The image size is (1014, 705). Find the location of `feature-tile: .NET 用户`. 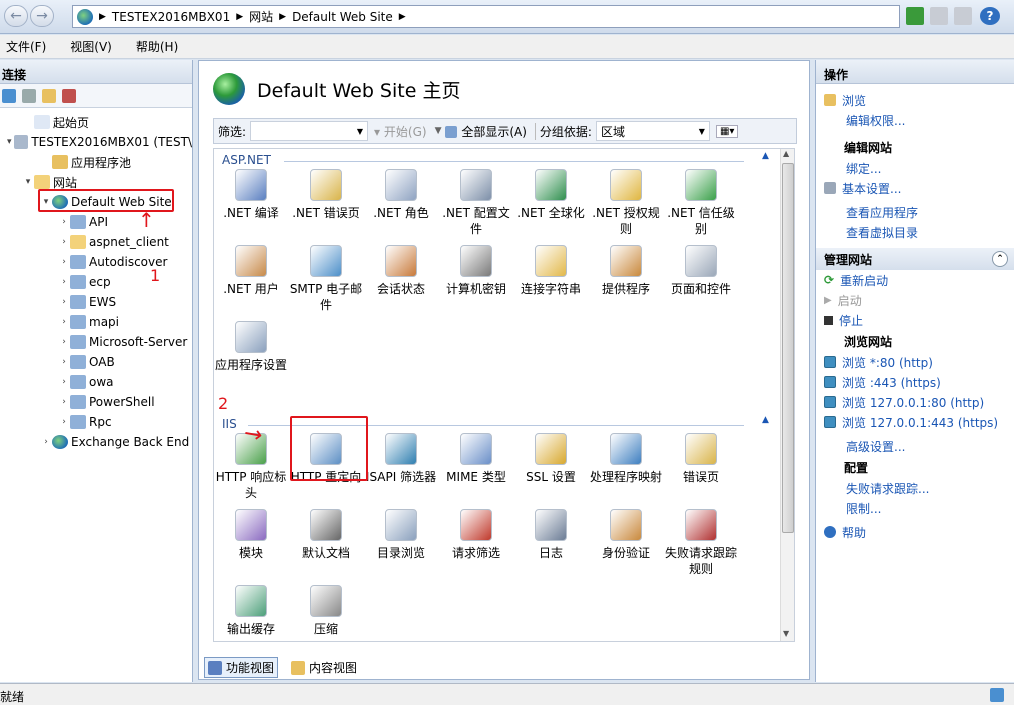

feature-tile: .NET 用户 is located at coordinates (251, 271).